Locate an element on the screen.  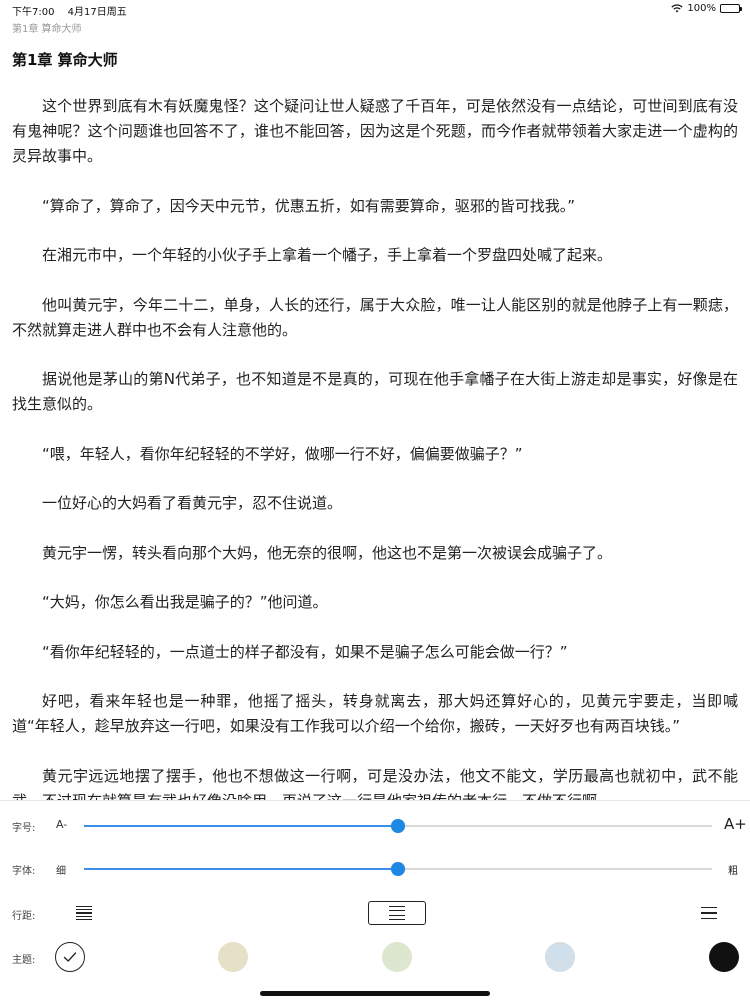
font-weight-row: 字体: 细 粗 is located at coordinates (375, 869).